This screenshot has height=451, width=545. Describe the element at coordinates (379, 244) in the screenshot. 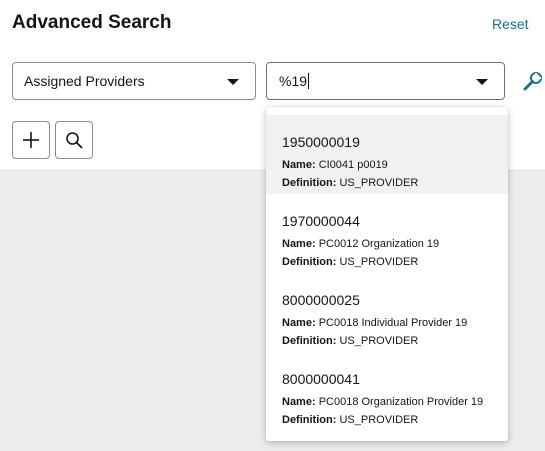

I see `option-name: PC0012 Organization 19` at that location.